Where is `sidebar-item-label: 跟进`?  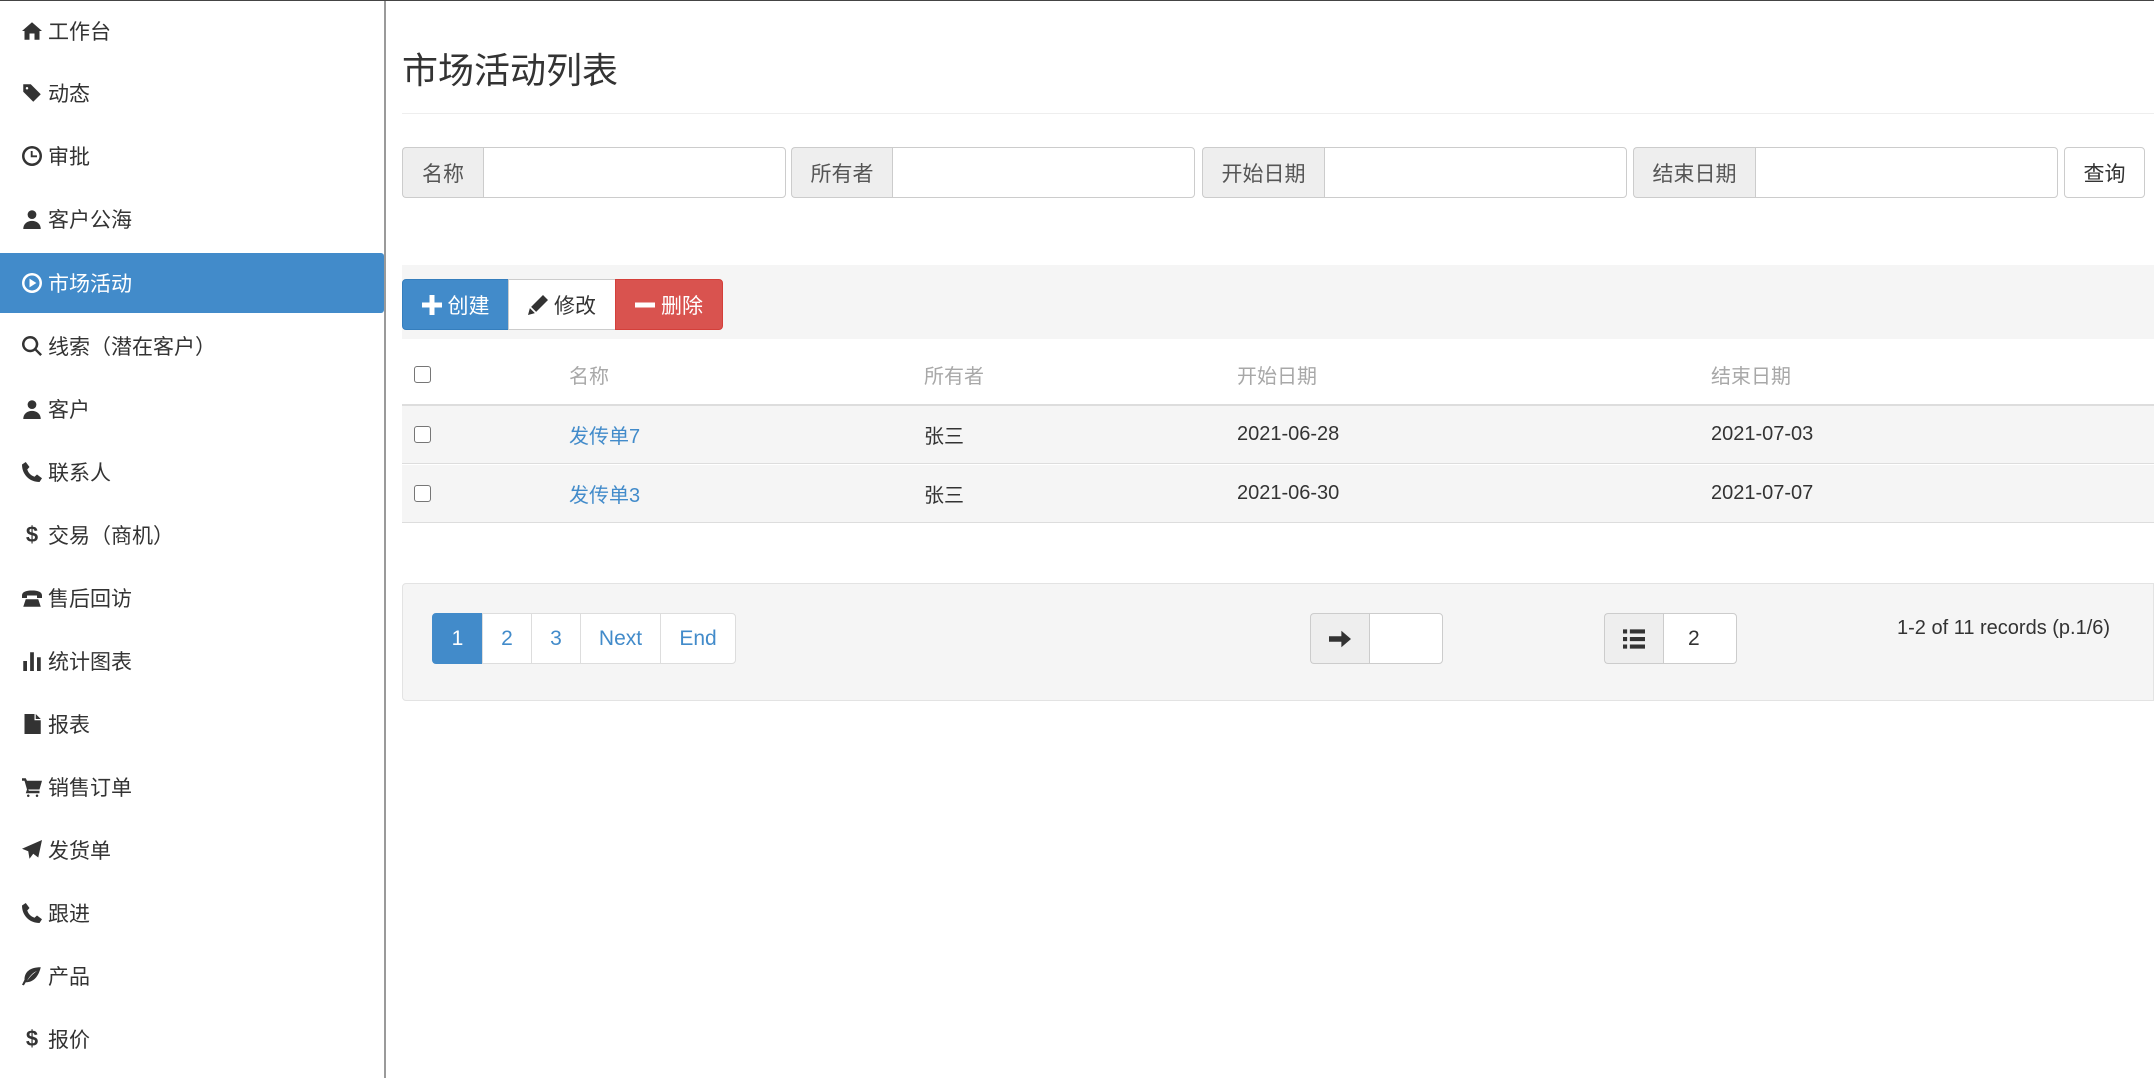 sidebar-item-label: 跟进 is located at coordinates (69, 914).